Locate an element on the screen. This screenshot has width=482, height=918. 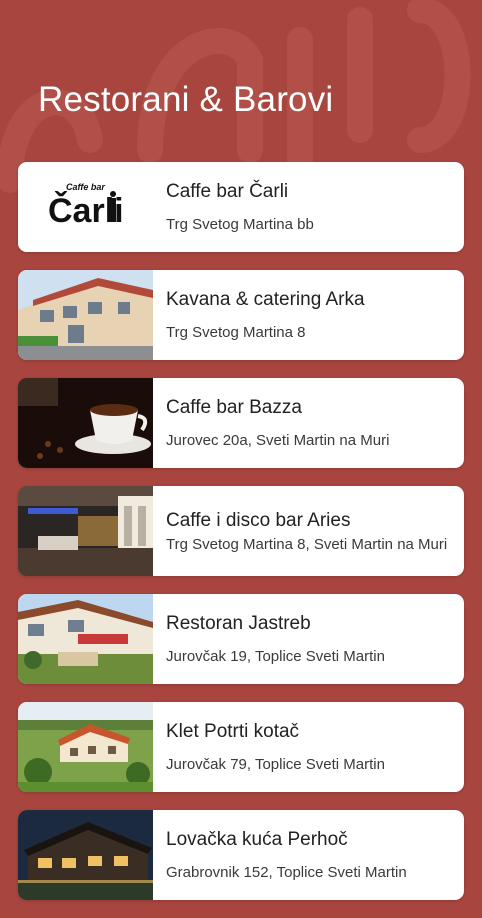
place-address: Grabrovnik 152, Toplice Sveti Martin is located at coordinates (286, 872).